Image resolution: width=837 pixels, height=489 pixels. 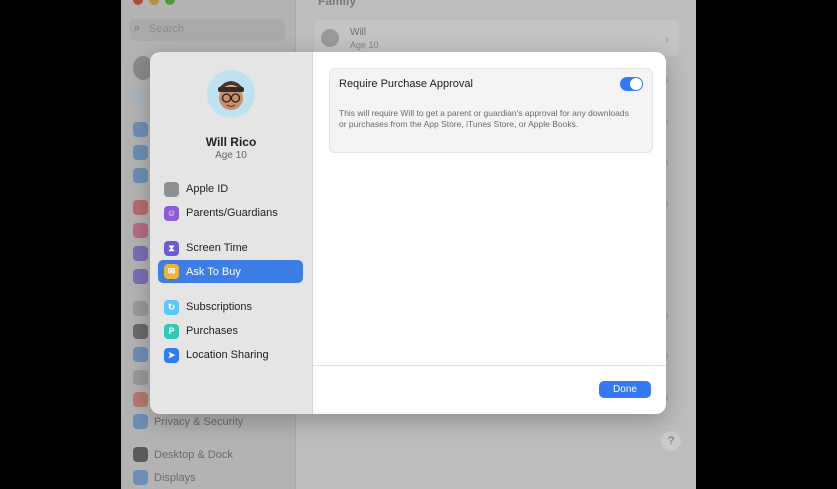 What do you see at coordinates (217, 248) in the screenshot?
I see `nav-label: Screen Time` at bounding box center [217, 248].